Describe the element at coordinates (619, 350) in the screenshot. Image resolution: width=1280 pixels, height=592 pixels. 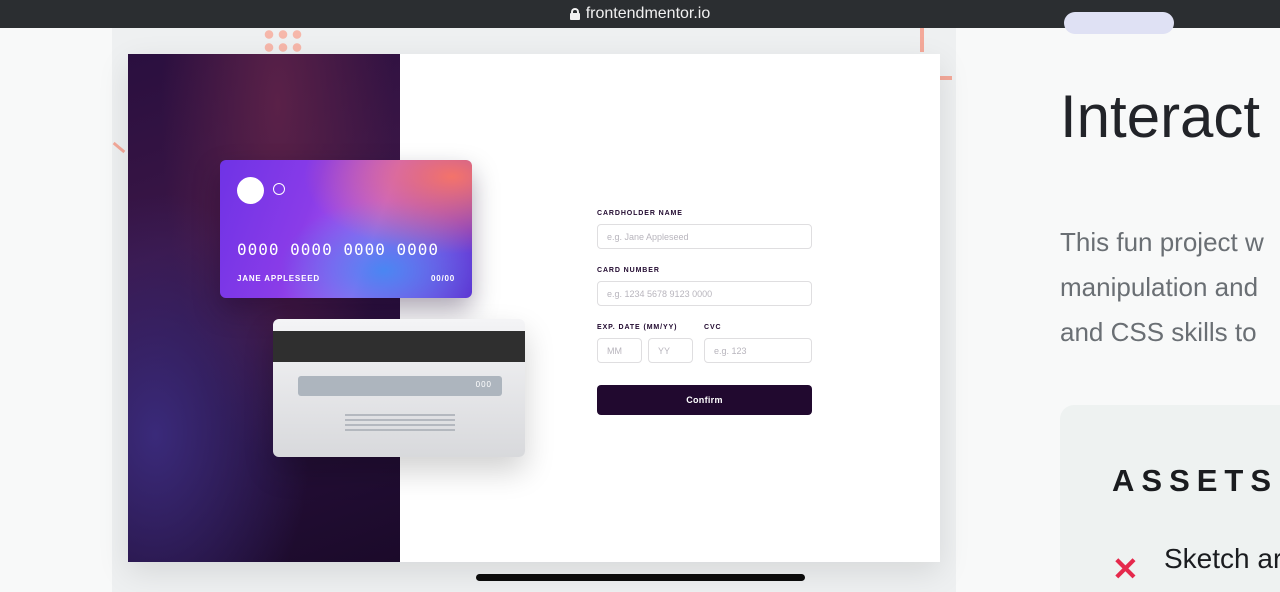
I see `exp-month-input` at that location.